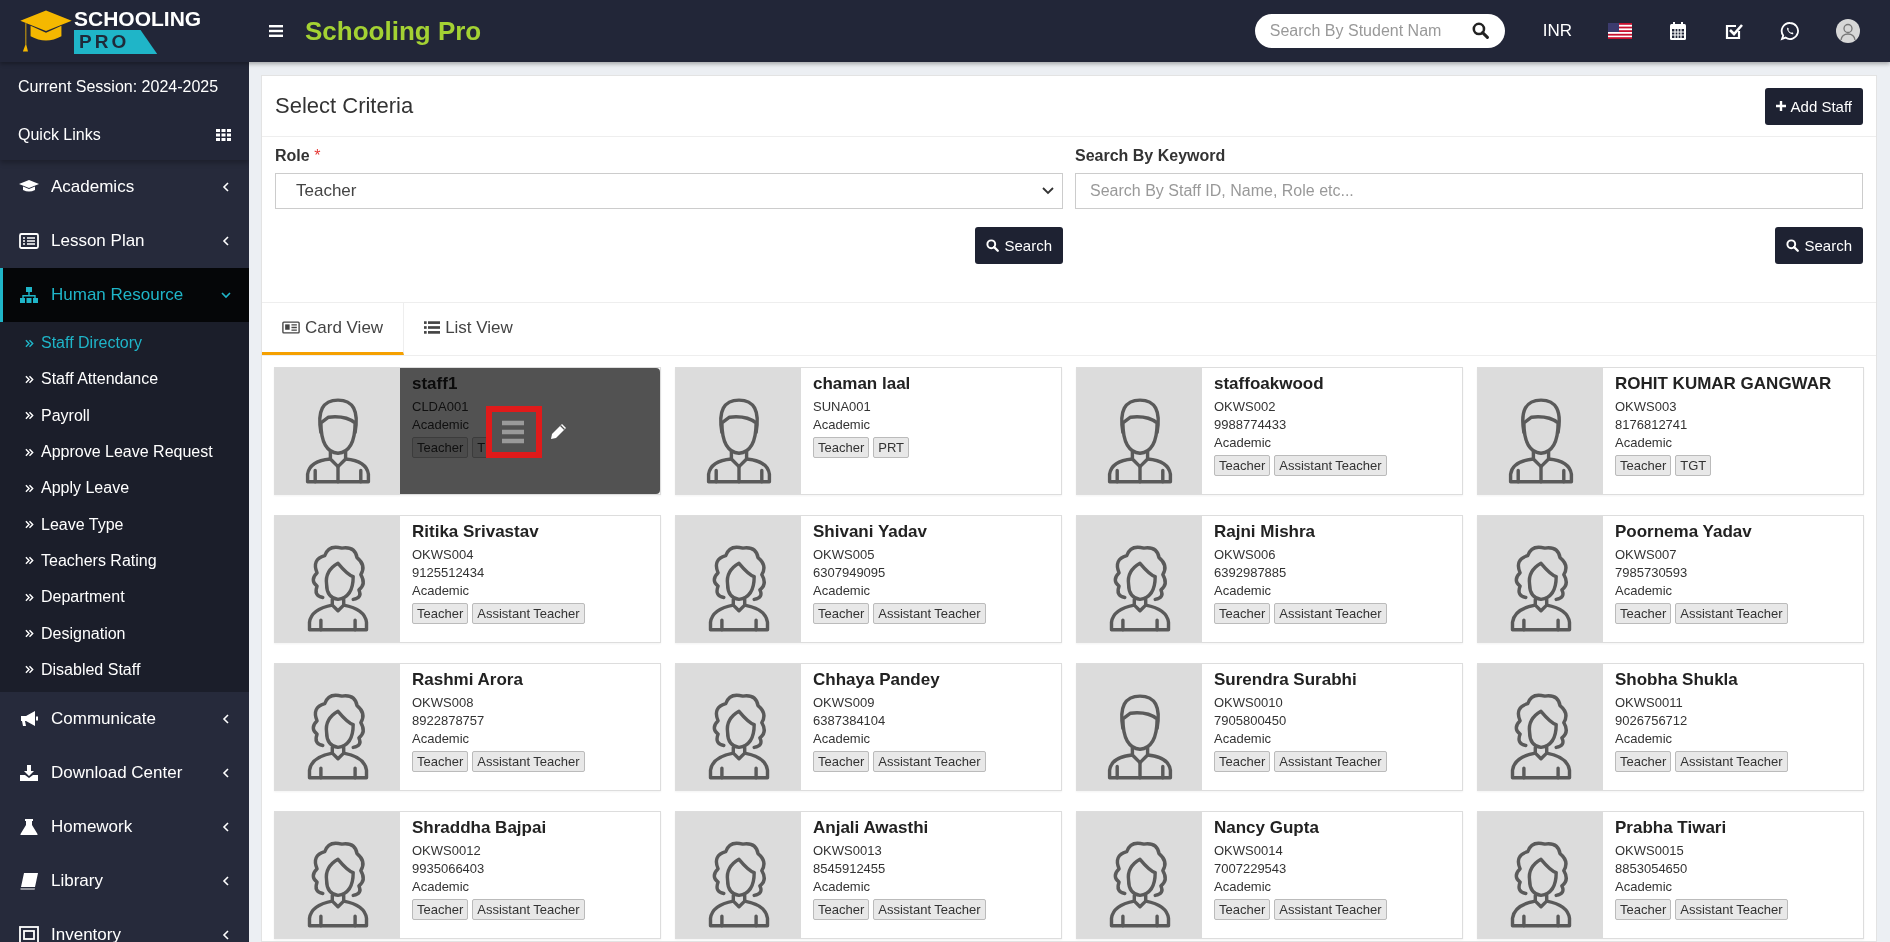  Describe the element at coordinates (138, 19) in the screenshot. I see `logo-text: SCHOOLING` at that location.